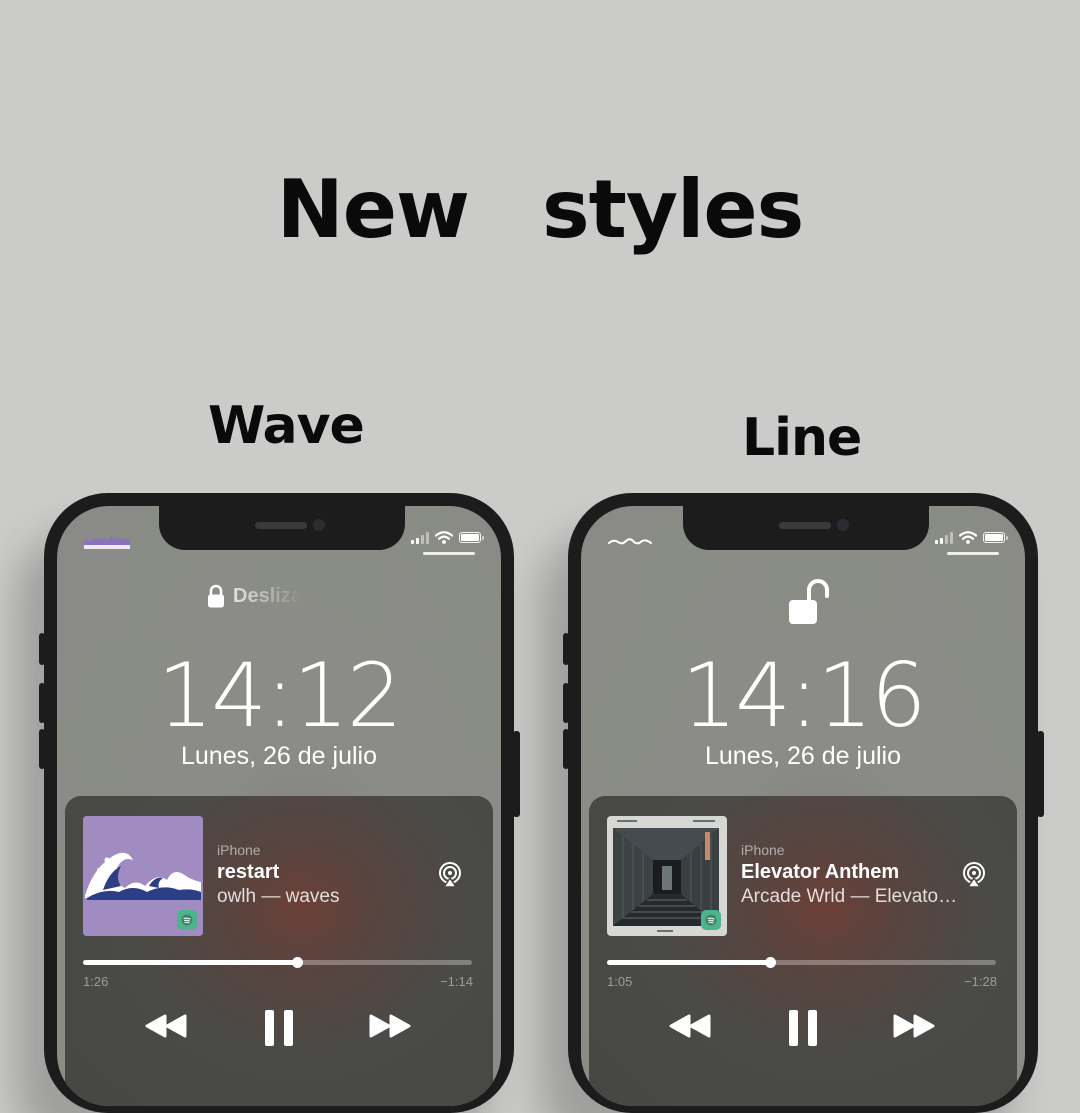  What do you see at coordinates (820, 872) in the screenshot?
I see `song-title: Elevator Anthem` at bounding box center [820, 872].